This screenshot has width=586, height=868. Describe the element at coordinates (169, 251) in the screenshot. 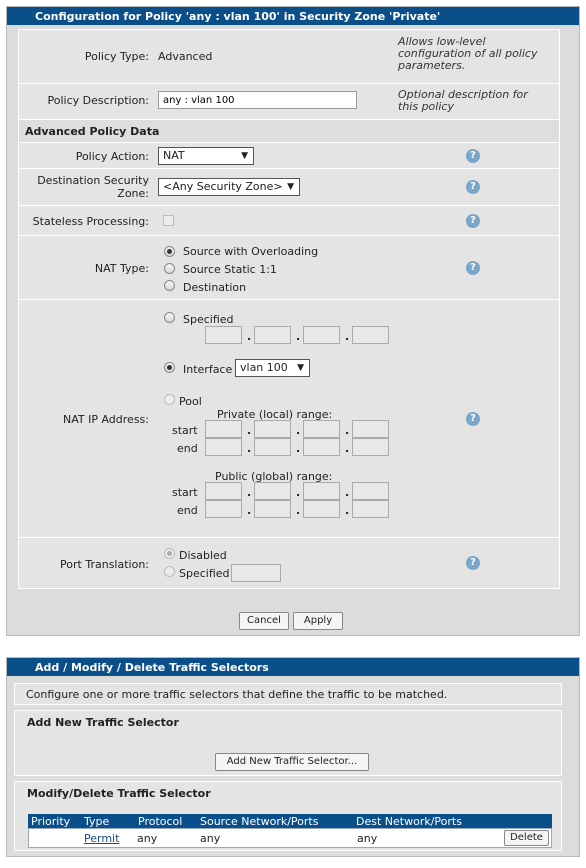

I see `nat-type-radio-source-overloading` at that location.